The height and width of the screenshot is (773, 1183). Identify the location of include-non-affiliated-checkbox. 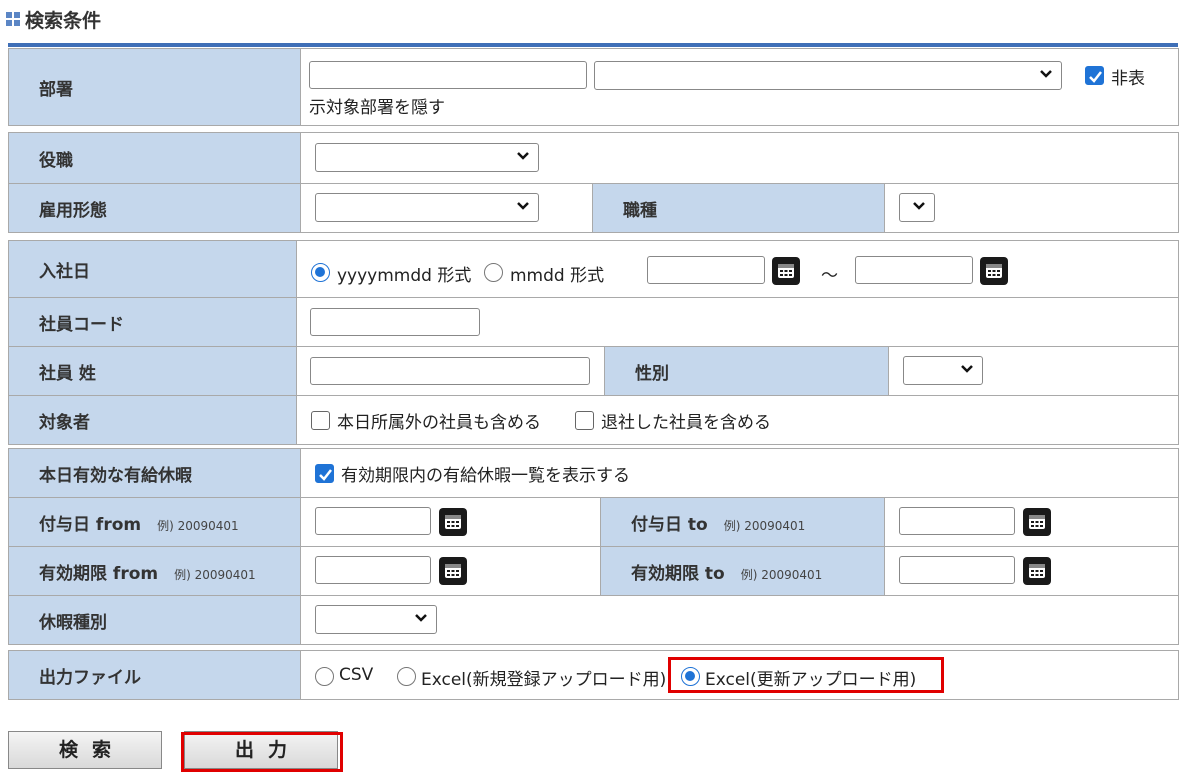
(320, 420).